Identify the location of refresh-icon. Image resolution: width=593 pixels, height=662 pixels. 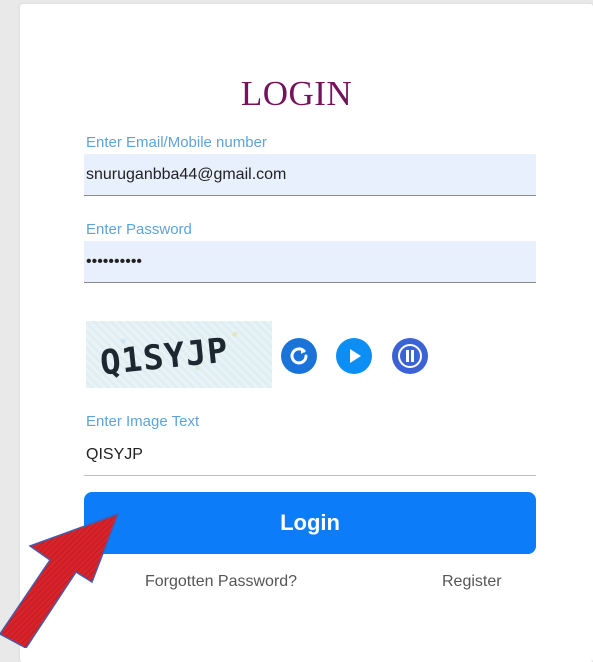
(299, 356).